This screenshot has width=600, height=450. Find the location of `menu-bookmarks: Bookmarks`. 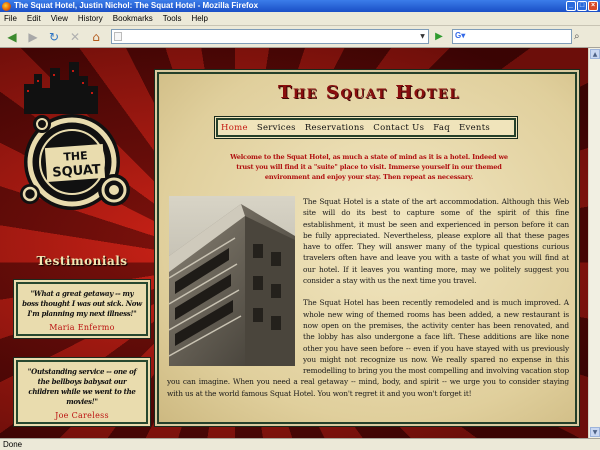

menu-bookmarks: Bookmarks is located at coordinates (134, 18).